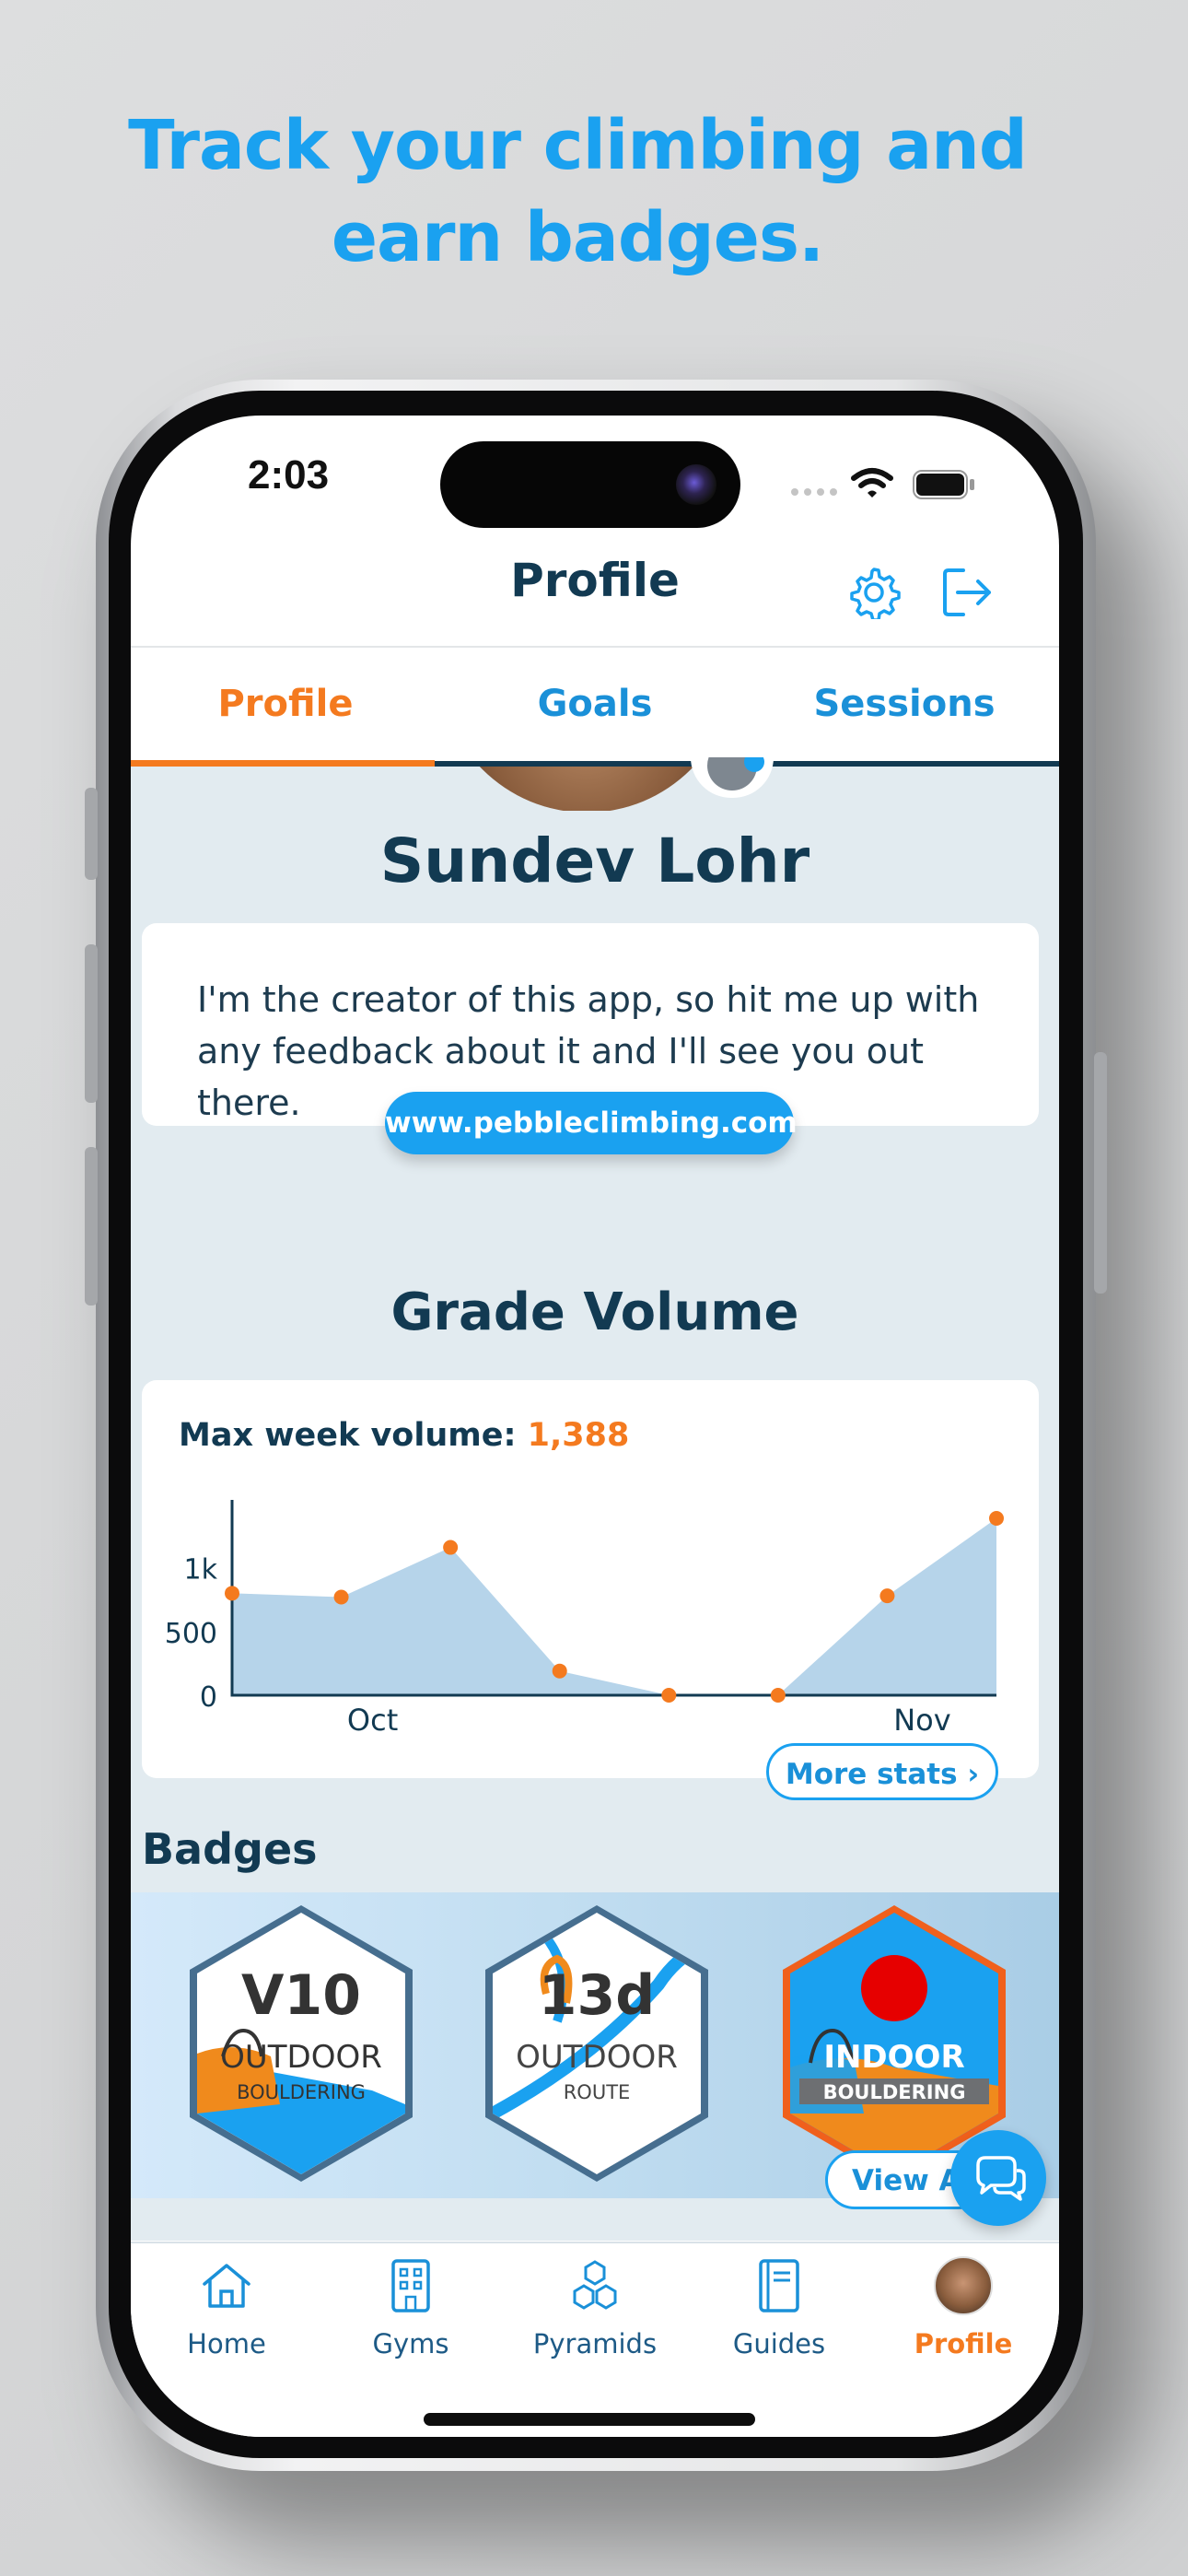 The height and width of the screenshot is (2576, 1188). What do you see at coordinates (372, 1720) in the screenshot?
I see `x-tick-label: Oct` at bounding box center [372, 1720].